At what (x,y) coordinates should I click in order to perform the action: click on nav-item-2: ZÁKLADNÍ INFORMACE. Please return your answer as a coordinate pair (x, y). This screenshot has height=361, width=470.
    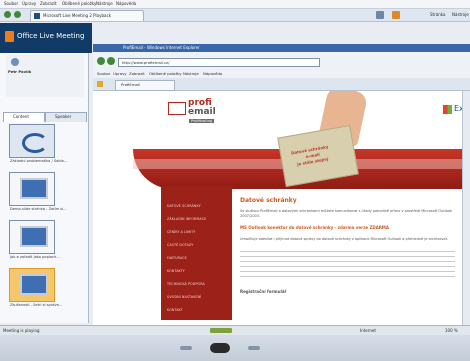
    Looking at the image, I should click on (186, 219).